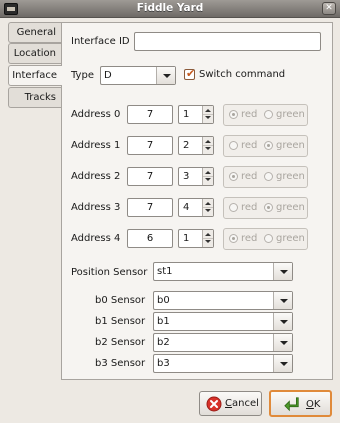 Image resolution: width=340 pixels, height=423 pixels. Describe the element at coordinates (120, 300) in the screenshot. I see `sensor-label-b0: b0 Sensor` at that location.